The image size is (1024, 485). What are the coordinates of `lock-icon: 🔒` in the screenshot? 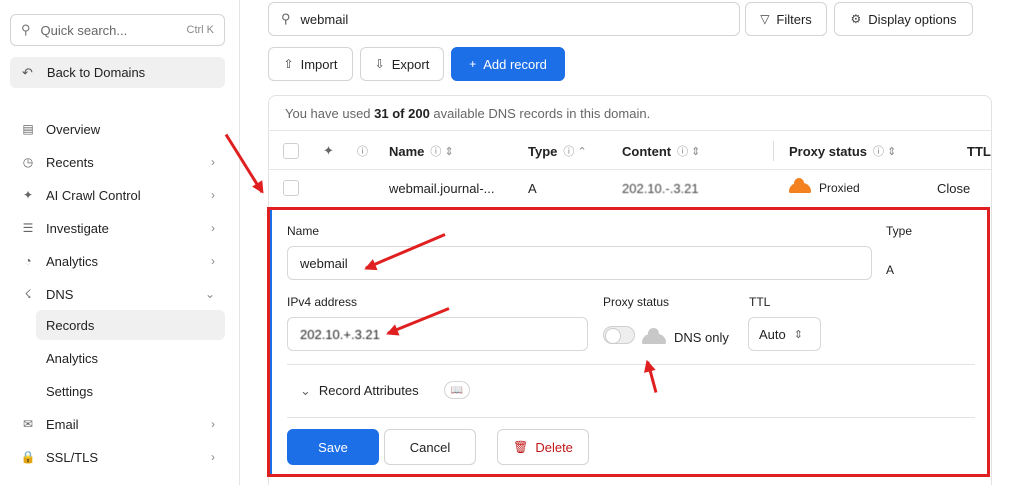 It's located at (28, 457).